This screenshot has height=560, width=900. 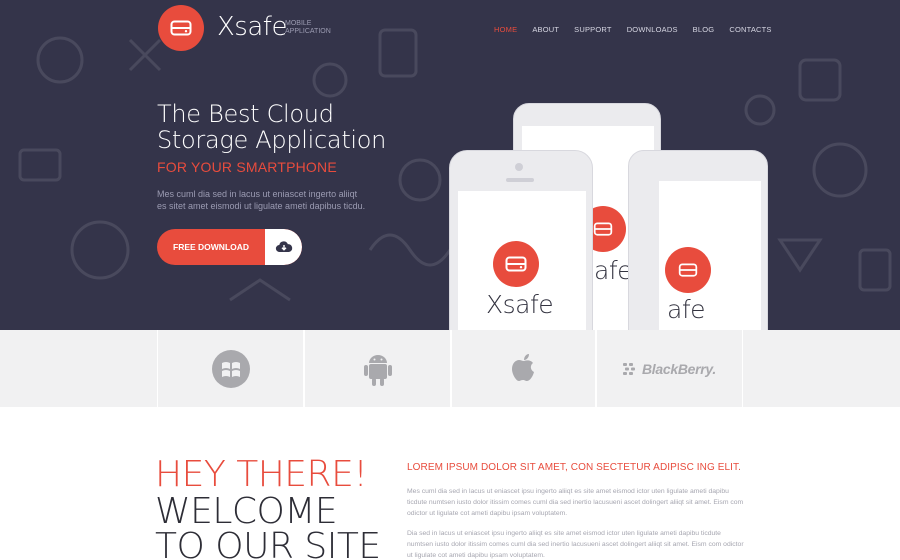 I want to click on brand-tagline-line2: APPLICATION, so click(x=308, y=31).